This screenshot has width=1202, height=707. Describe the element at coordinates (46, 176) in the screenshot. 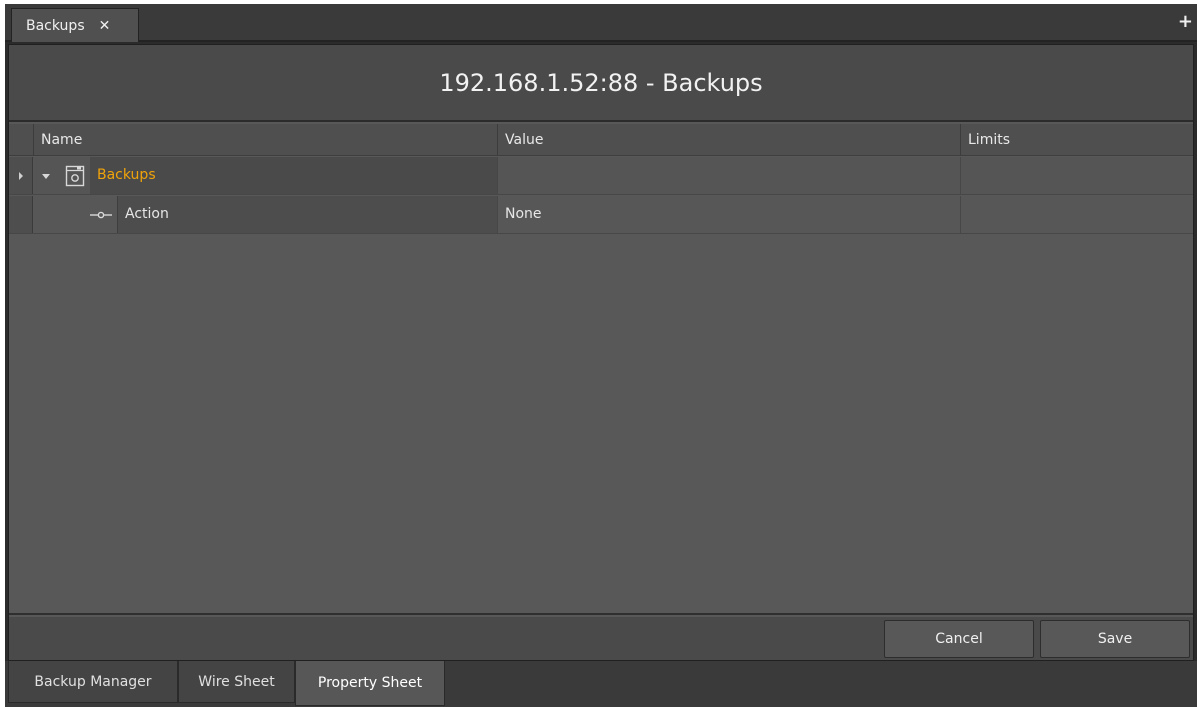

I see `collapse-chevron-icon` at that location.